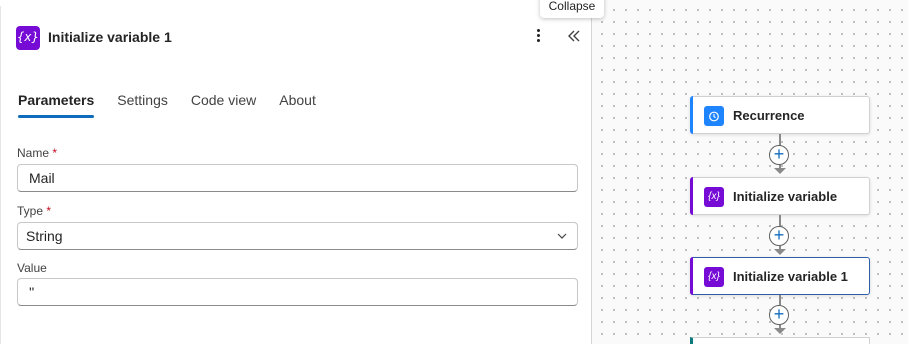 Image resolution: width=908 pixels, height=344 pixels. What do you see at coordinates (790, 276) in the screenshot?
I see `node-label: Initialize variable 1` at bounding box center [790, 276].